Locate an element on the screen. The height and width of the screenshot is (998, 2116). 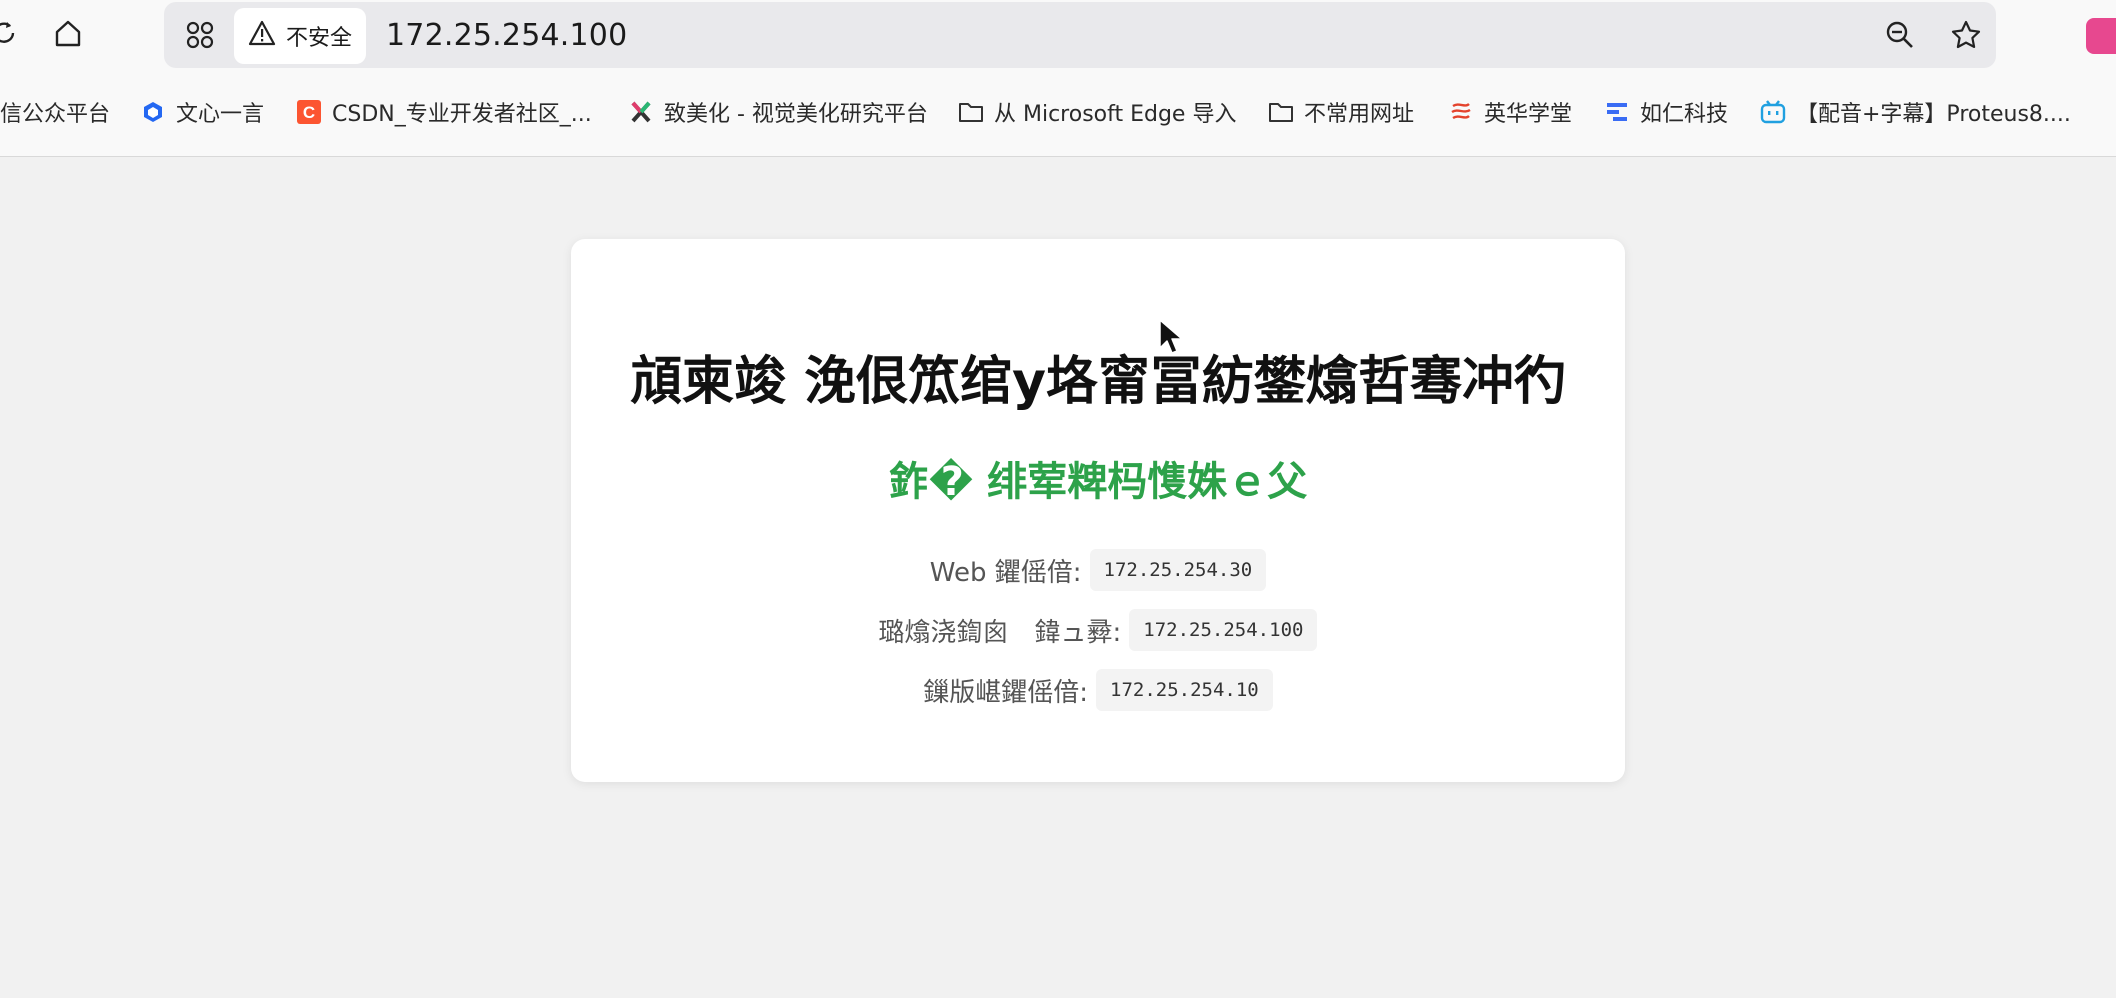
security-indicator: 不安全 is located at coordinates (300, 36).